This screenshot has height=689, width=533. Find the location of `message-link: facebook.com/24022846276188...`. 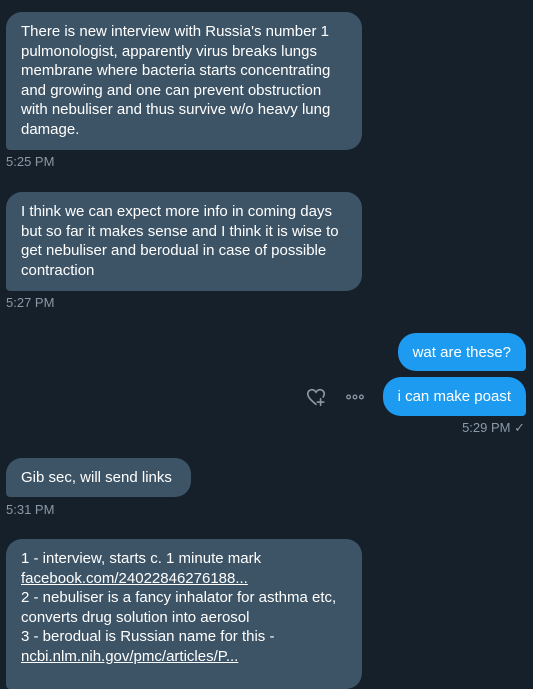

message-link: facebook.com/24022846276188... is located at coordinates (184, 579).